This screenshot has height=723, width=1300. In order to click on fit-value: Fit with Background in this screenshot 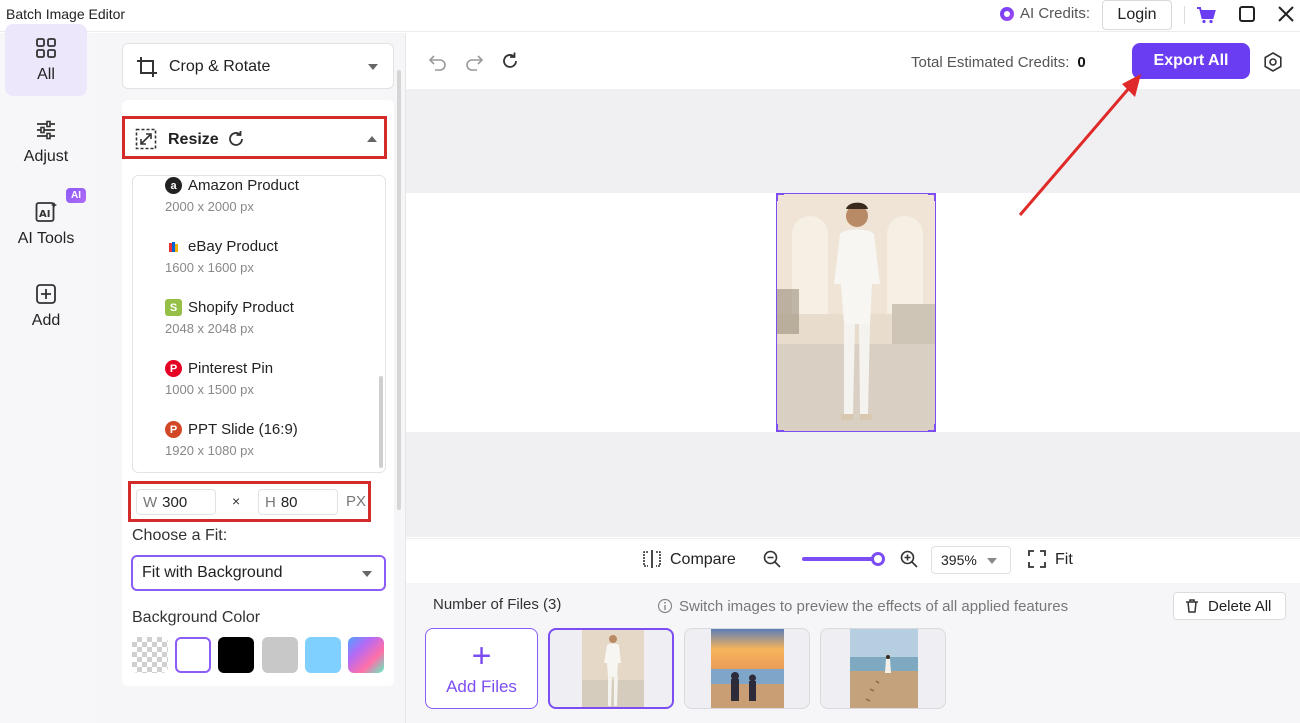, I will do `click(212, 572)`.